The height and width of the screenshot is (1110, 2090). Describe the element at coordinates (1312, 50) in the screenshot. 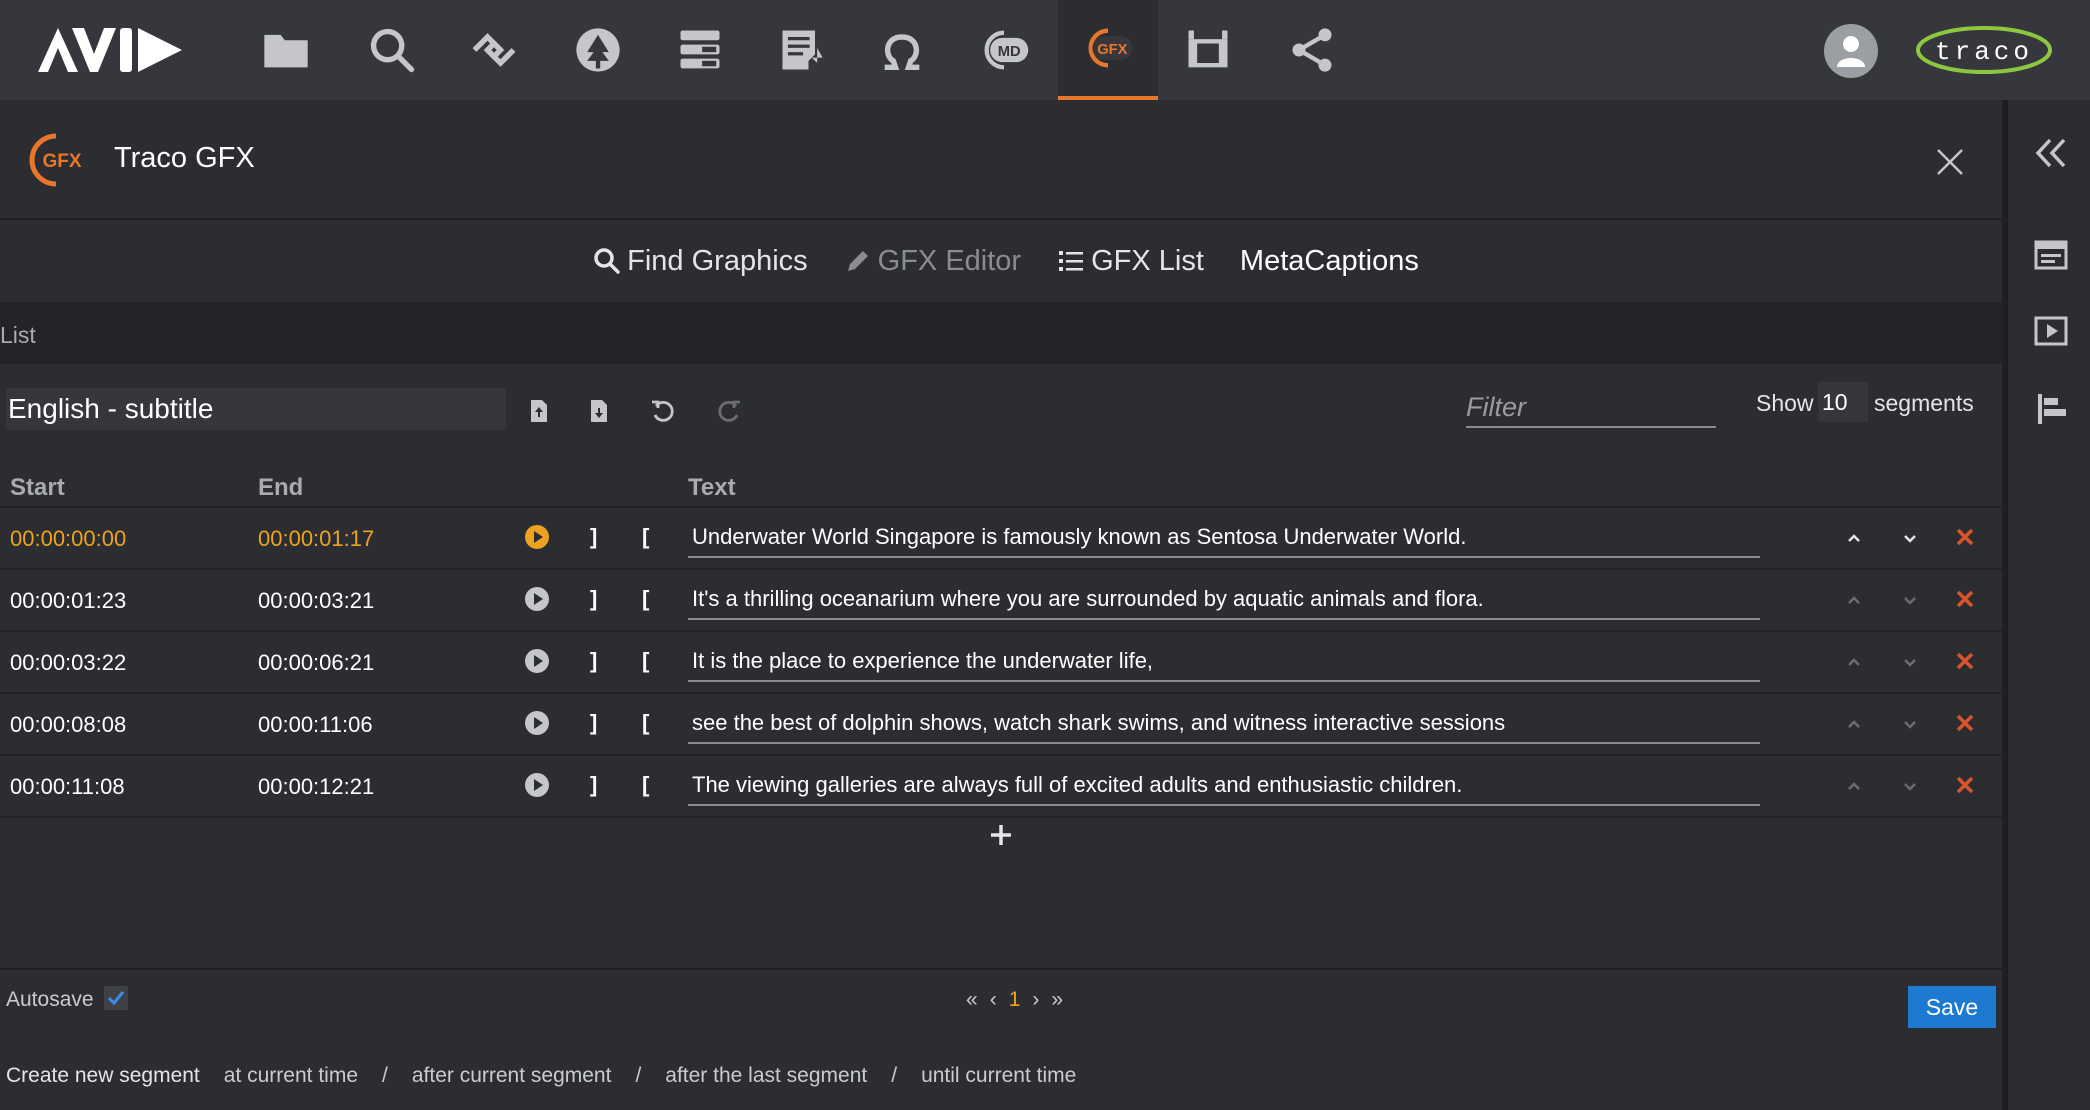

I see `share-icon` at that location.